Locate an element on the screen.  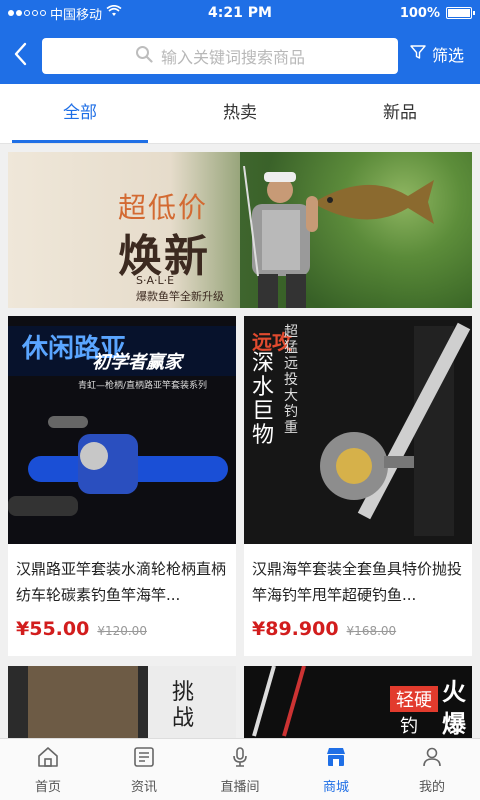
filter-label: 筛选 is located at coordinates (448, 55).